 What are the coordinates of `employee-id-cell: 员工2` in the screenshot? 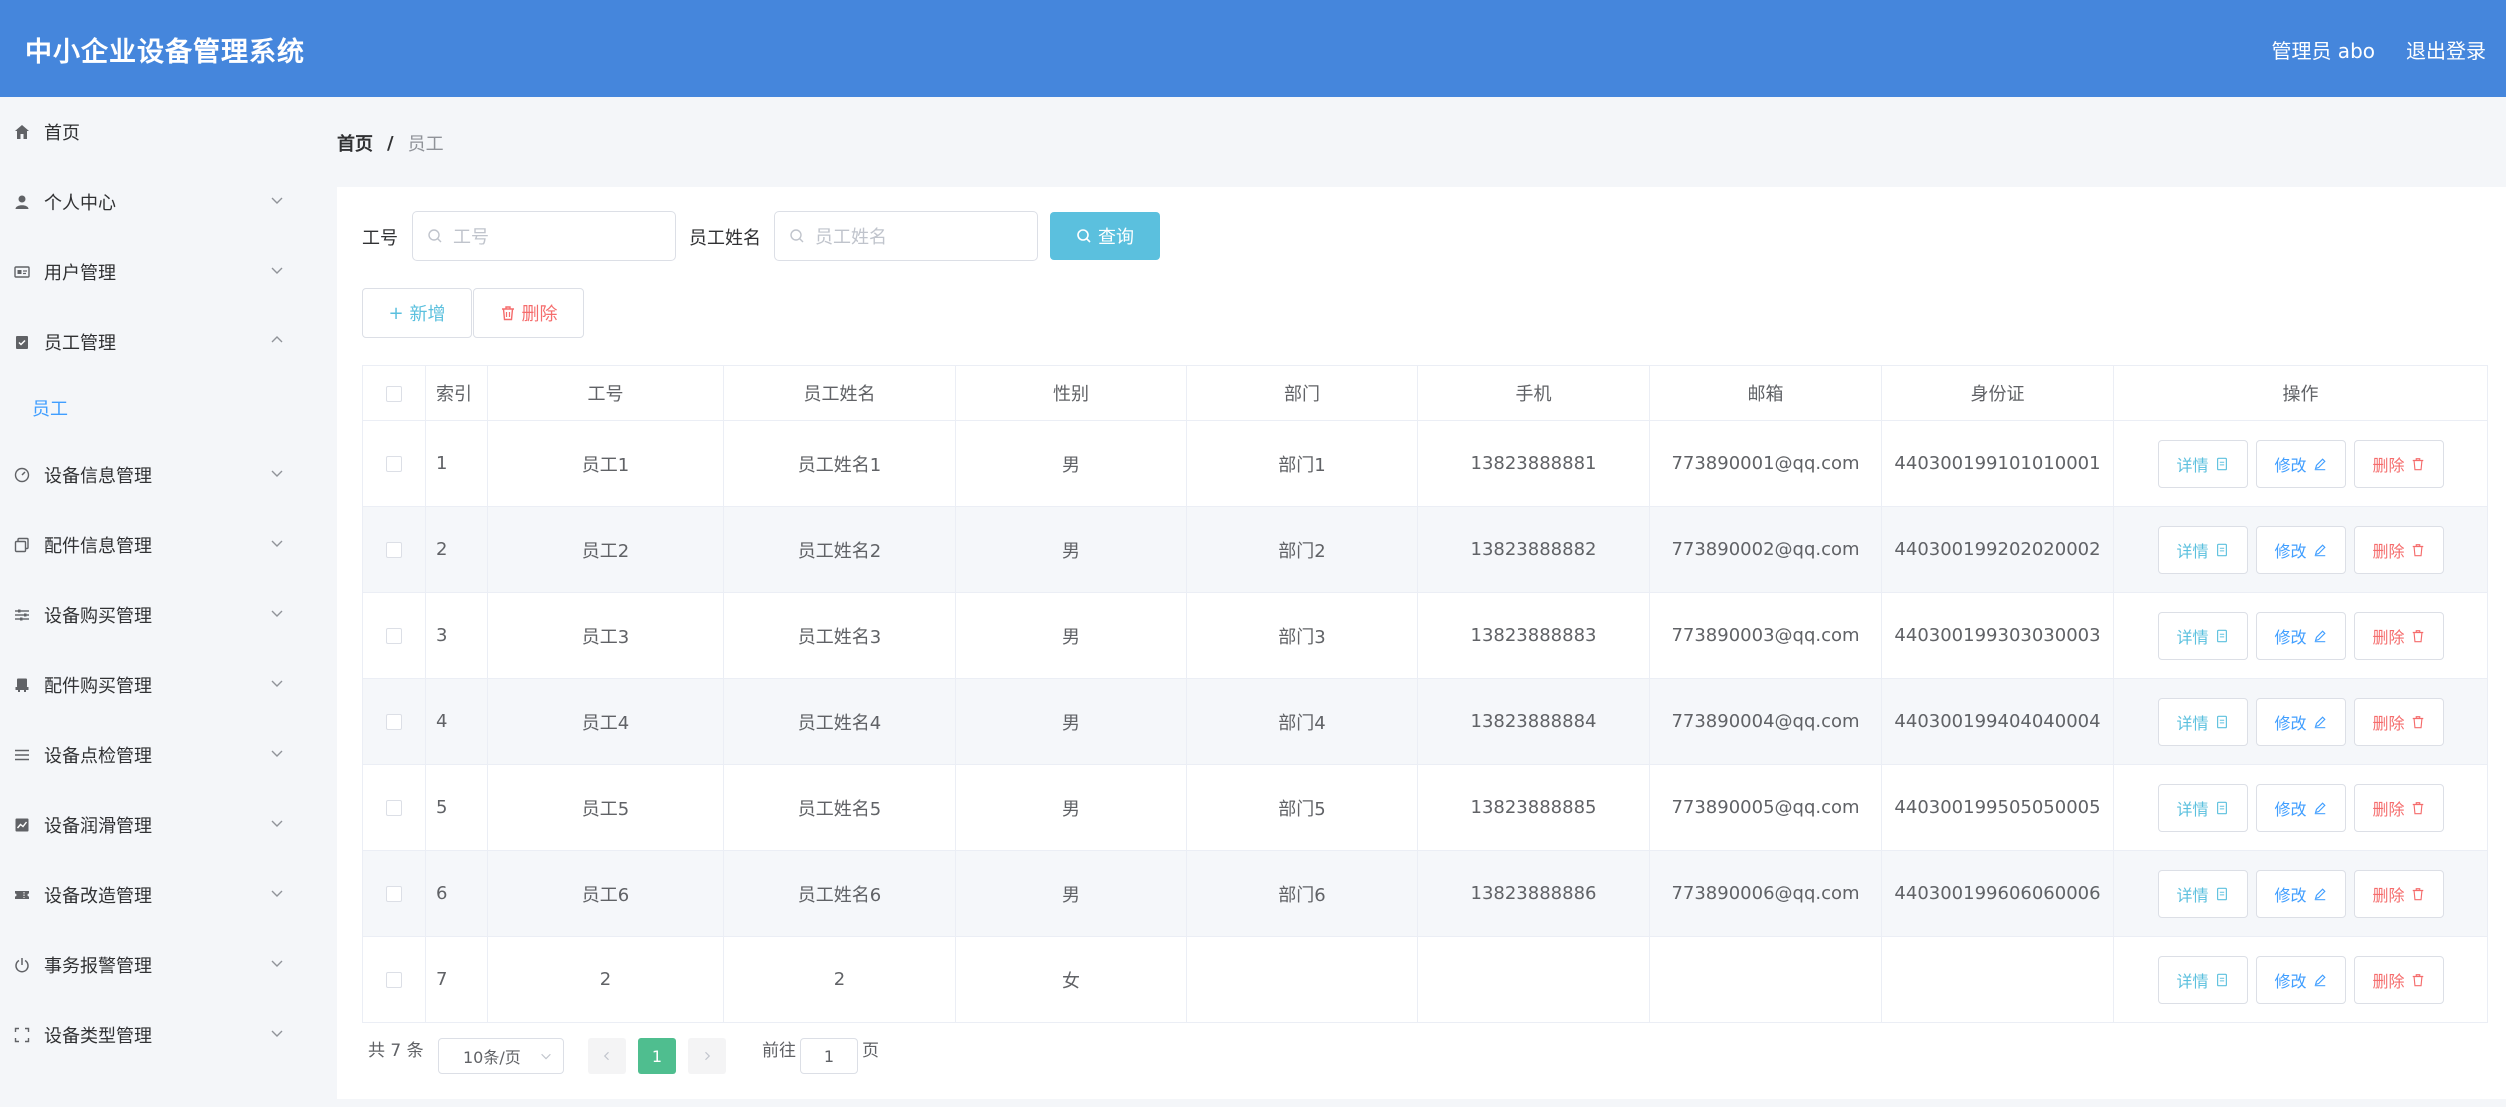 It's located at (605, 549).